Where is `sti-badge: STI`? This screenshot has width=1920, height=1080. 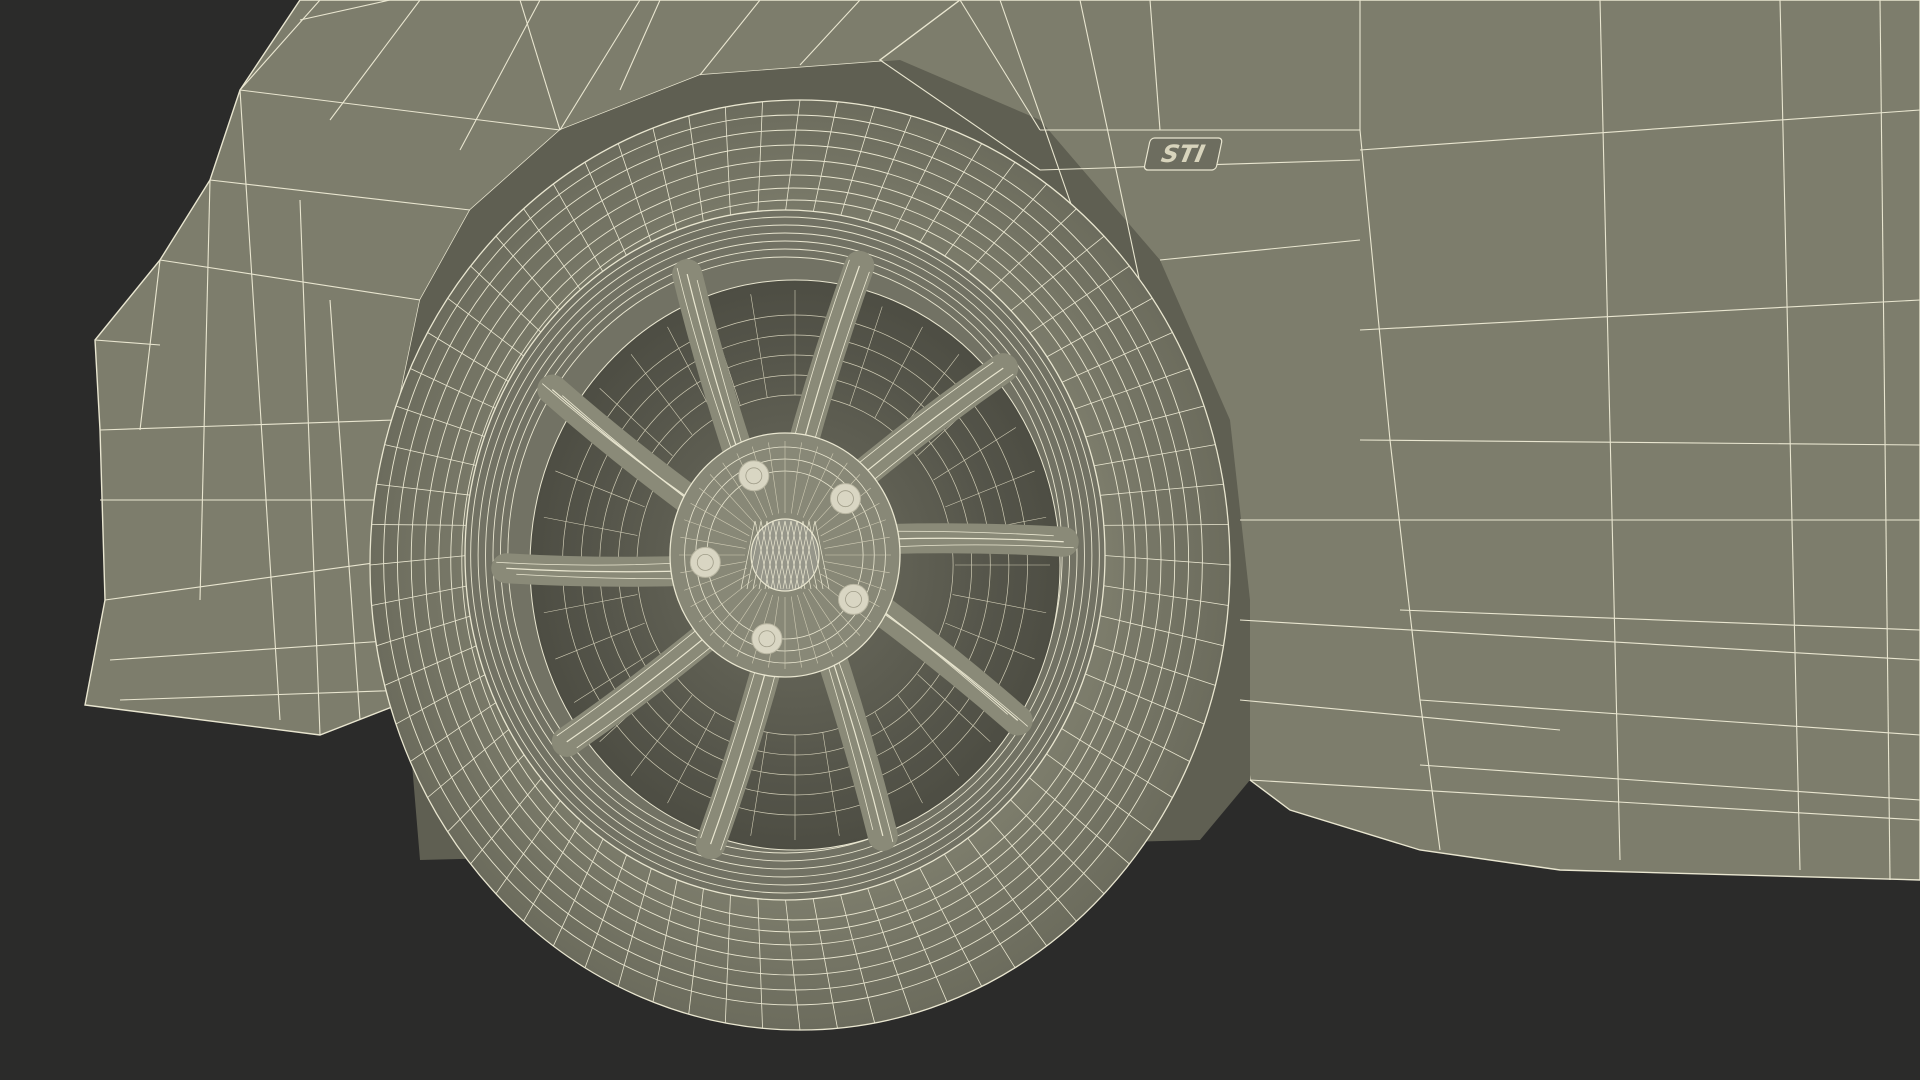 sti-badge: STI is located at coordinates (1183, 154).